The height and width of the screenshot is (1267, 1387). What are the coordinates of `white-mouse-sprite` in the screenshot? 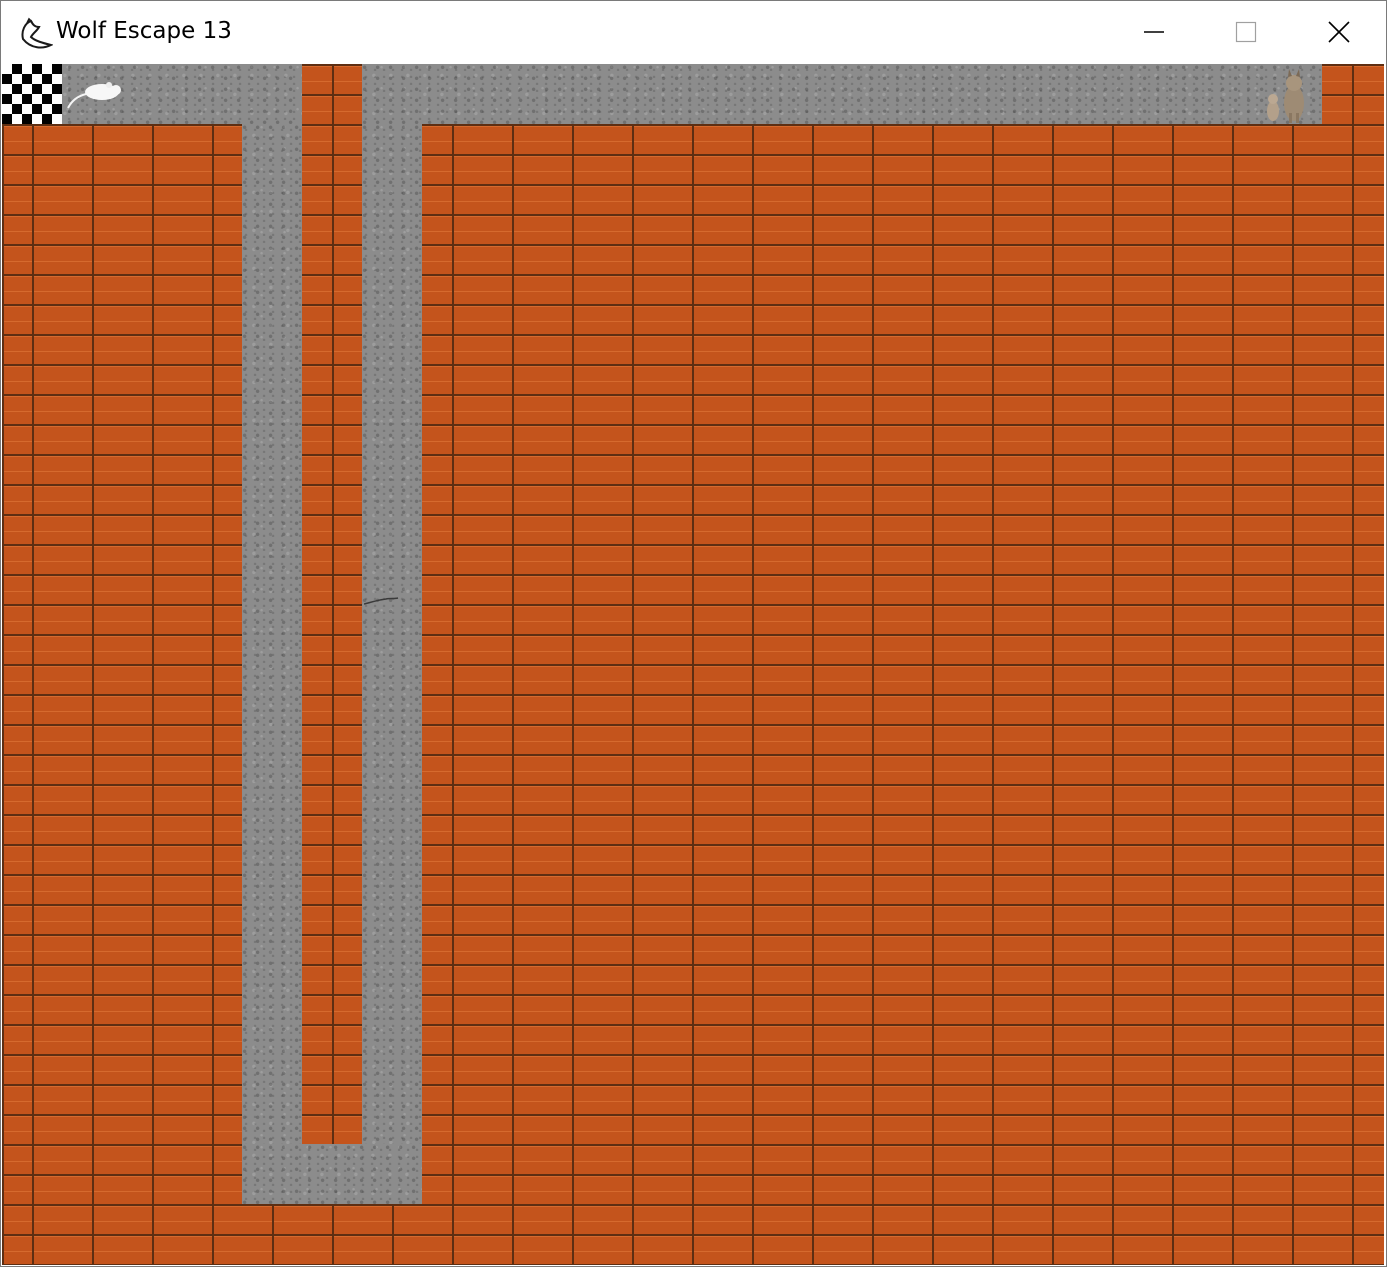 It's located at (94, 95).